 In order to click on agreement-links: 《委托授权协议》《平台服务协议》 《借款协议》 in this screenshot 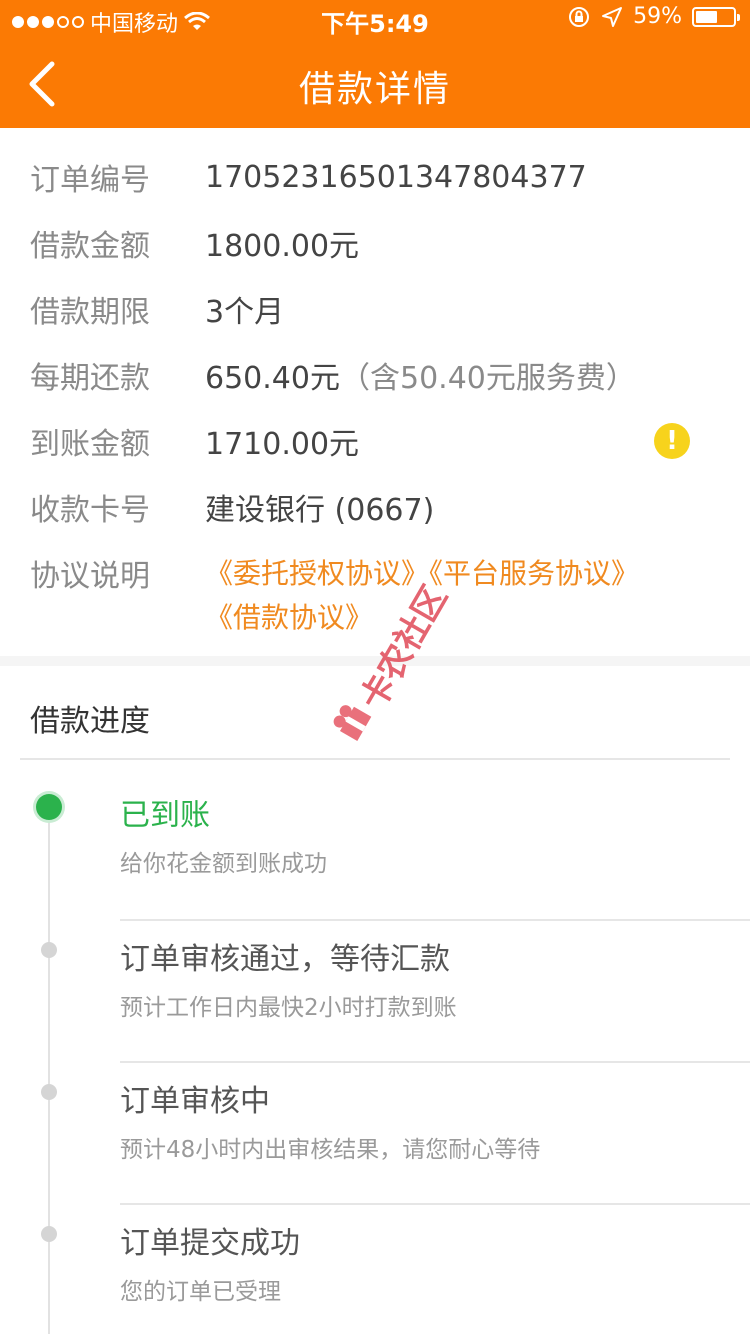, I will do `click(465, 596)`.